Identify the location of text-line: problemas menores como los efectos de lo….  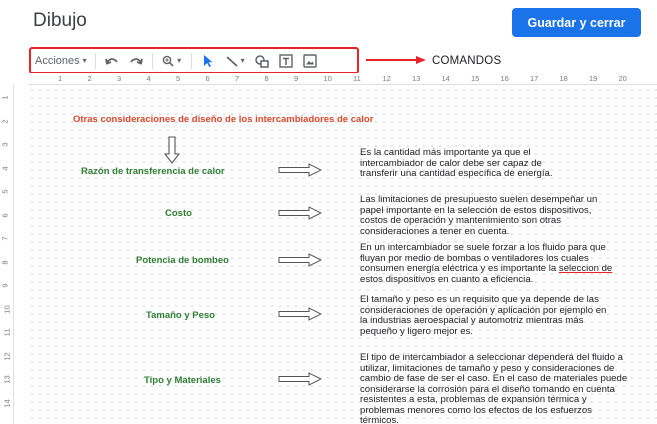
(476, 410).